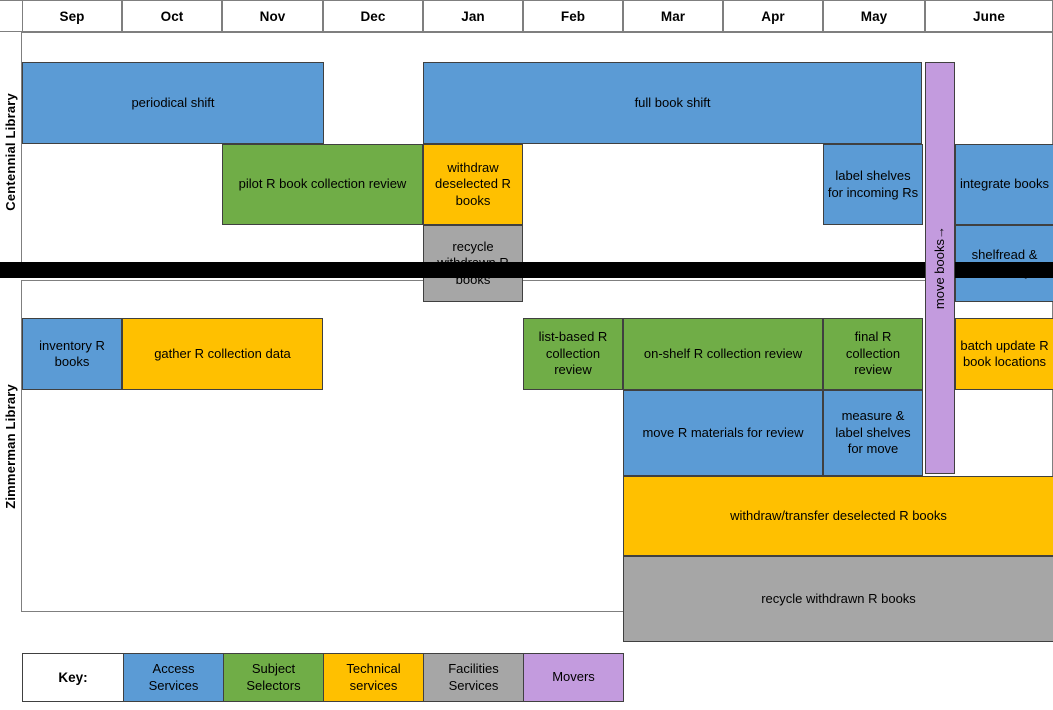  I want to click on task-bar-label: batch update R book locations, so click(1004, 353).